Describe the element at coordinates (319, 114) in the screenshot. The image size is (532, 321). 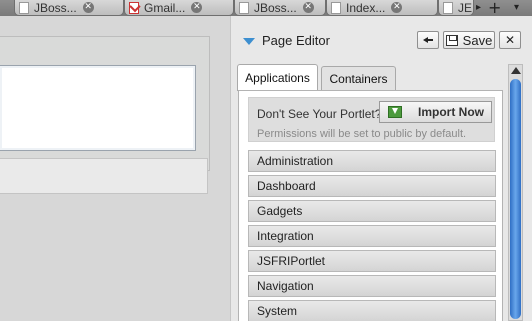
I see `import-question: Don't See Your Portlet?` at that location.